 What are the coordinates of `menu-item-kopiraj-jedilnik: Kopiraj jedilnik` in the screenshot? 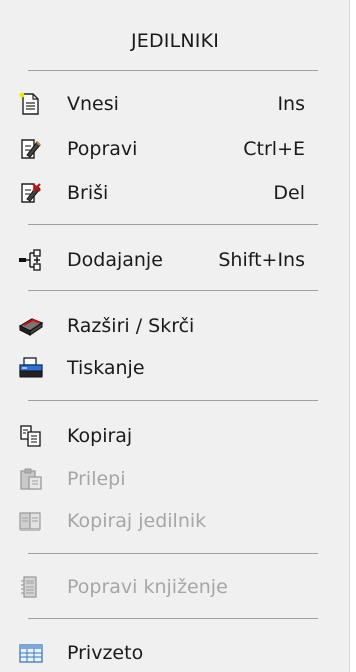 It's located at (172, 521).